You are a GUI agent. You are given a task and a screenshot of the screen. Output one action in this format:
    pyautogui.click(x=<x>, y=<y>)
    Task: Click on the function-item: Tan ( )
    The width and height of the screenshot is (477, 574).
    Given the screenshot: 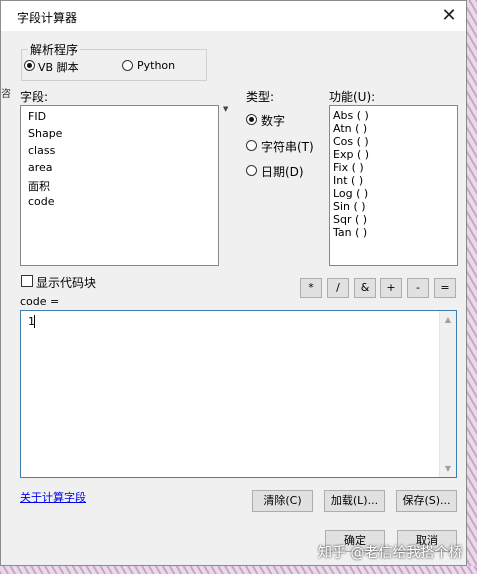 What is the action you would take?
    pyautogui.click(x=350, y=232)
    